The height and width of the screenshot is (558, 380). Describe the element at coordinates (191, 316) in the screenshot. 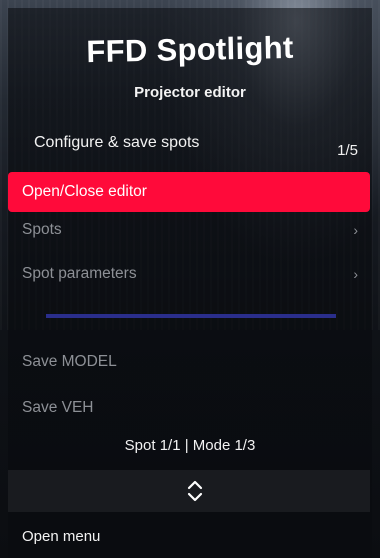

I see `menu-separator` at that location.